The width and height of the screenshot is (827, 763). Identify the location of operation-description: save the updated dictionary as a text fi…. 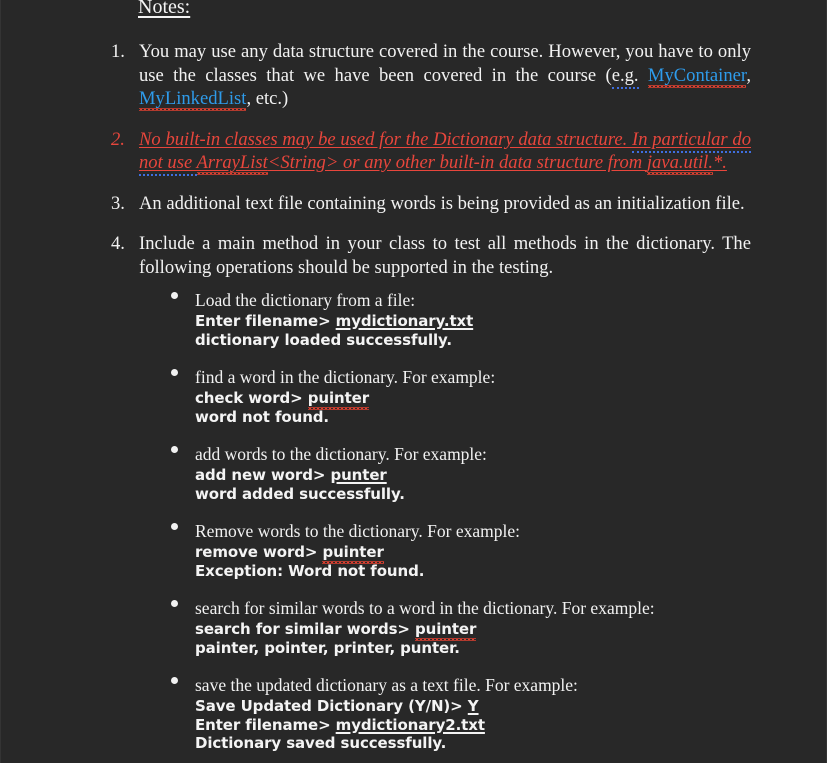
(386, 685).